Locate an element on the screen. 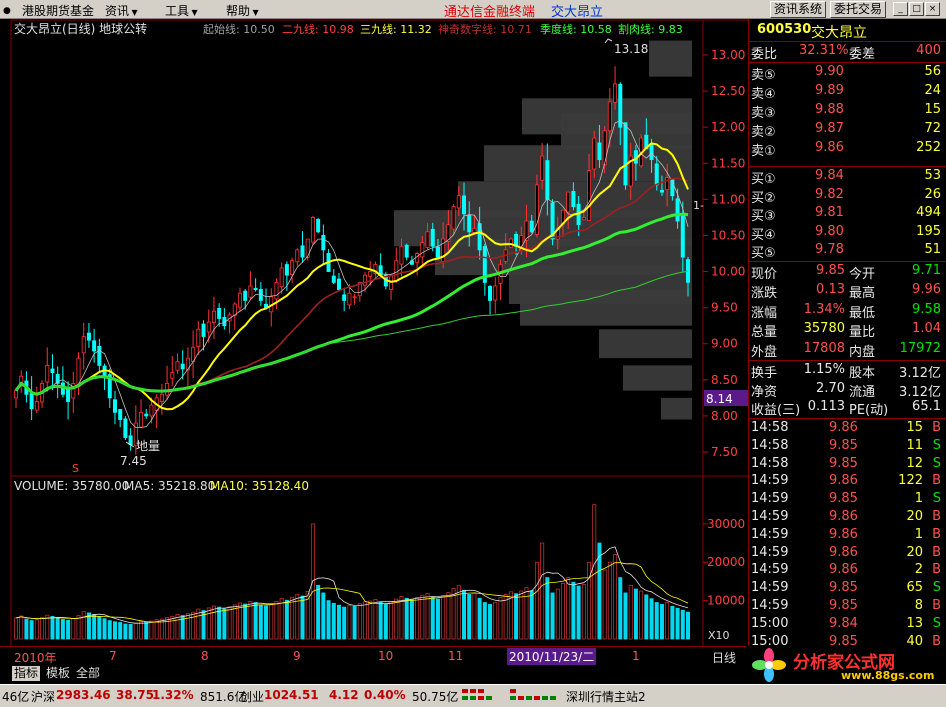 The height and width of the screenshot is (707, 946). tick-direction: B is located at coordinates (936, 481).